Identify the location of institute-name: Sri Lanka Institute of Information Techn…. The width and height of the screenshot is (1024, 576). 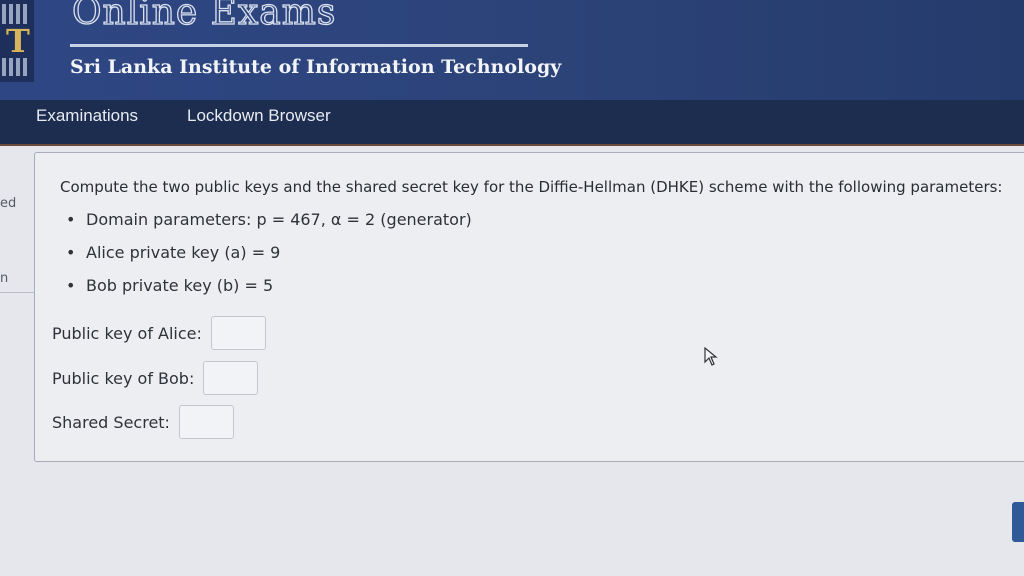
(316, 67).